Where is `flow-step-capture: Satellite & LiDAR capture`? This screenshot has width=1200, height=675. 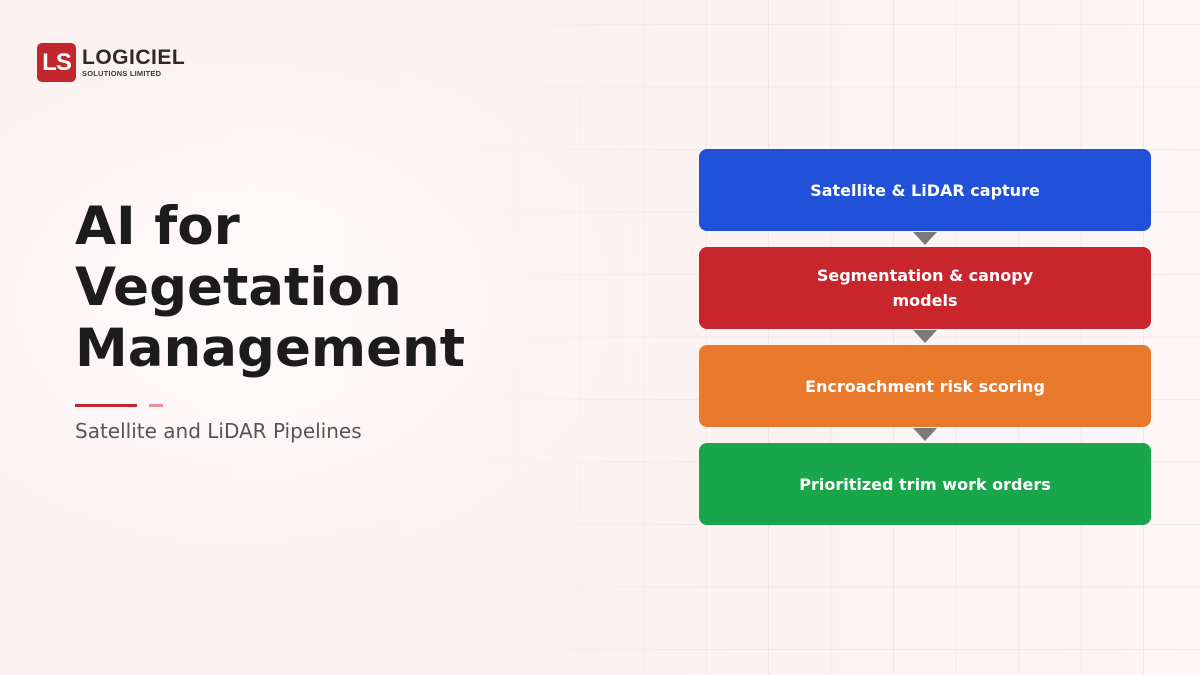
flow-step-capture: Satellite & LiDAR capture is located at coordinates (925, 190).